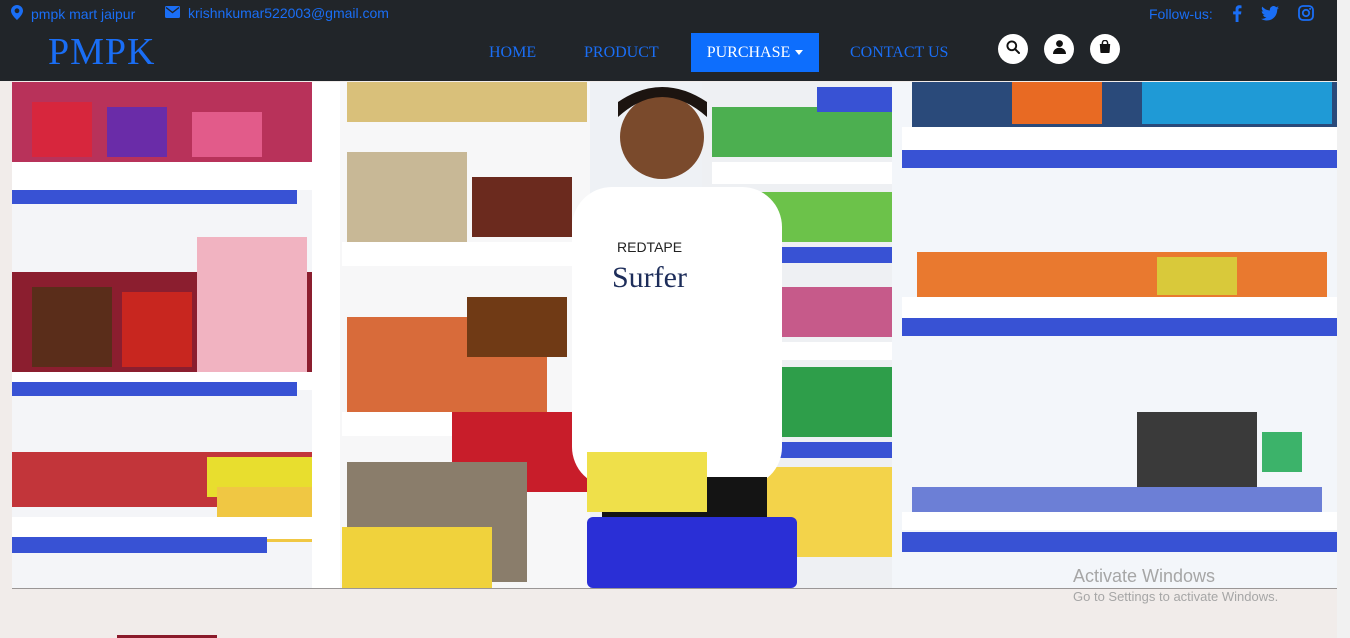  Describe the element at coordinates (621, 53) in the screenshot. I see `nav-product: PRODUCT` at that location.